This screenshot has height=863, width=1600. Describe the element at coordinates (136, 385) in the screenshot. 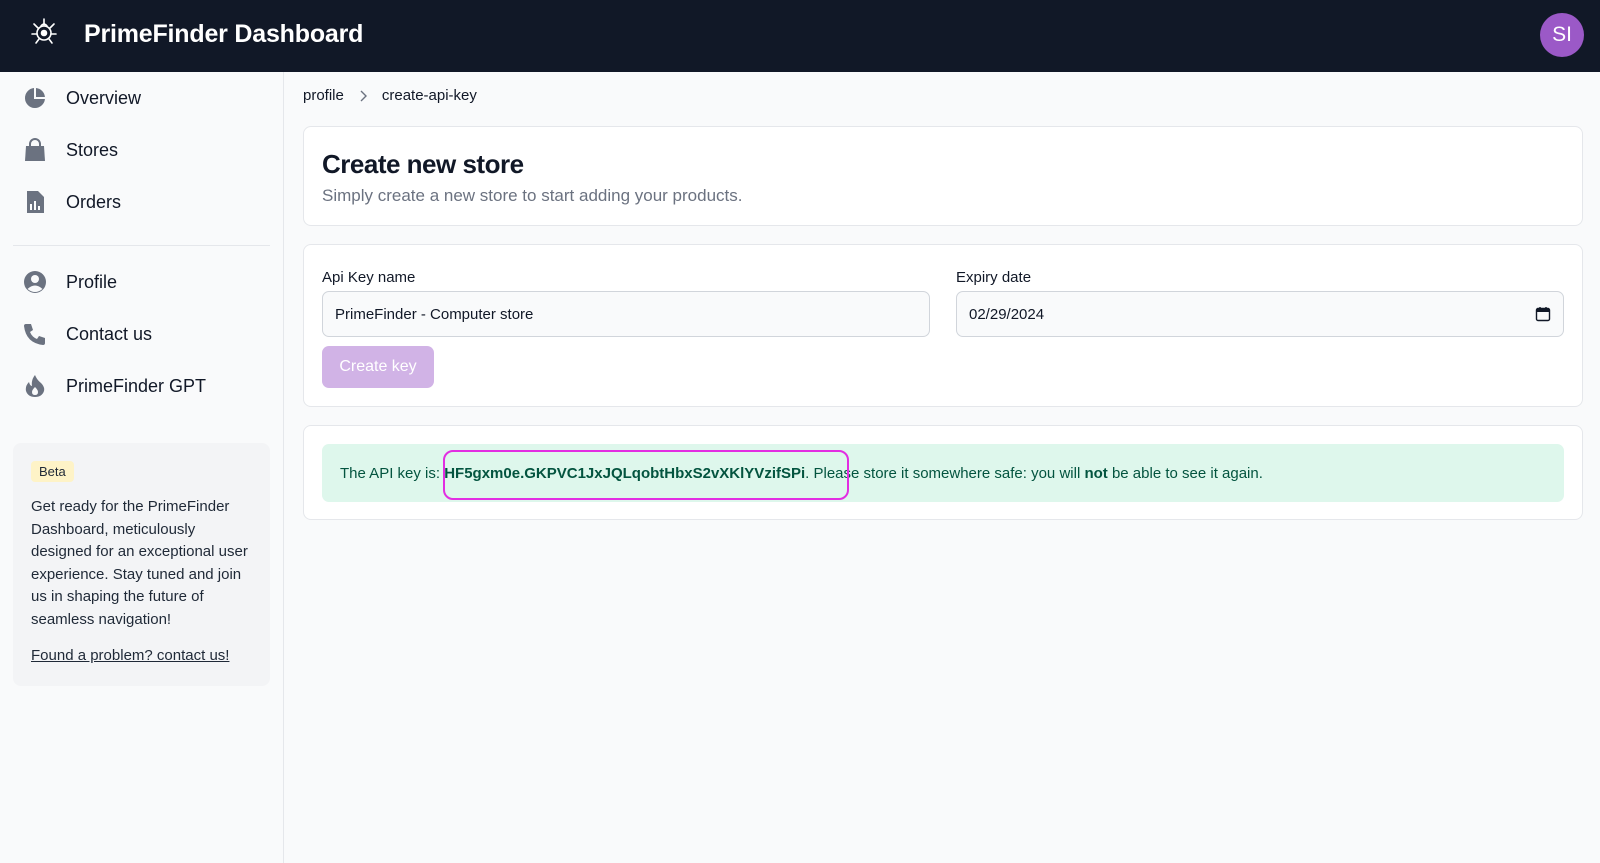

I see `sidebar-item-label: PrimeFinder GPT` at that location.